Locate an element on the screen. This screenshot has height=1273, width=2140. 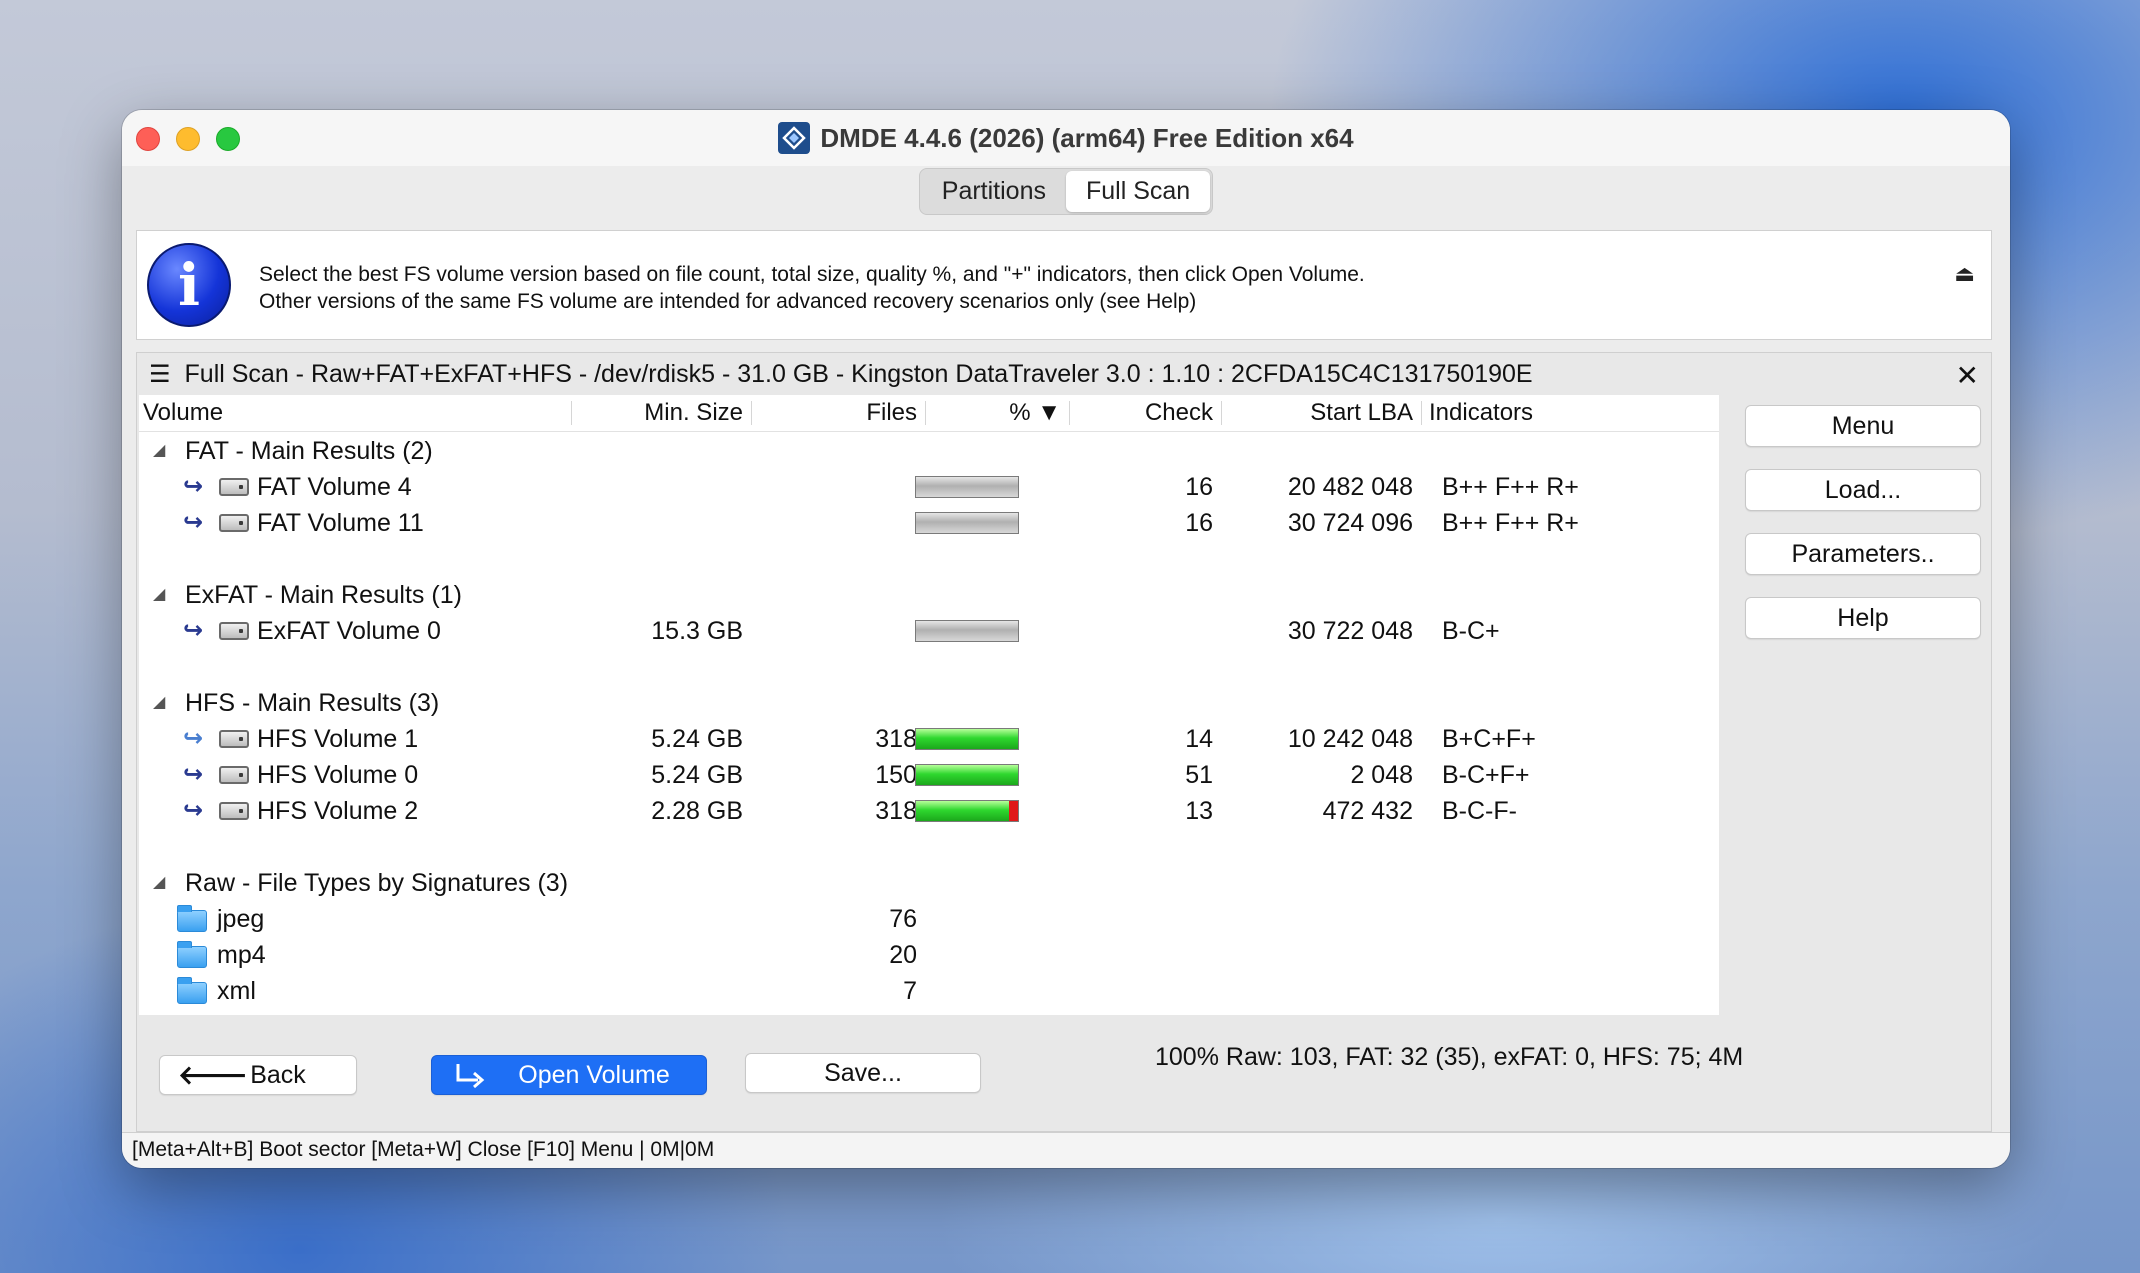
info-icon: i is located at coordinates (189, 285).